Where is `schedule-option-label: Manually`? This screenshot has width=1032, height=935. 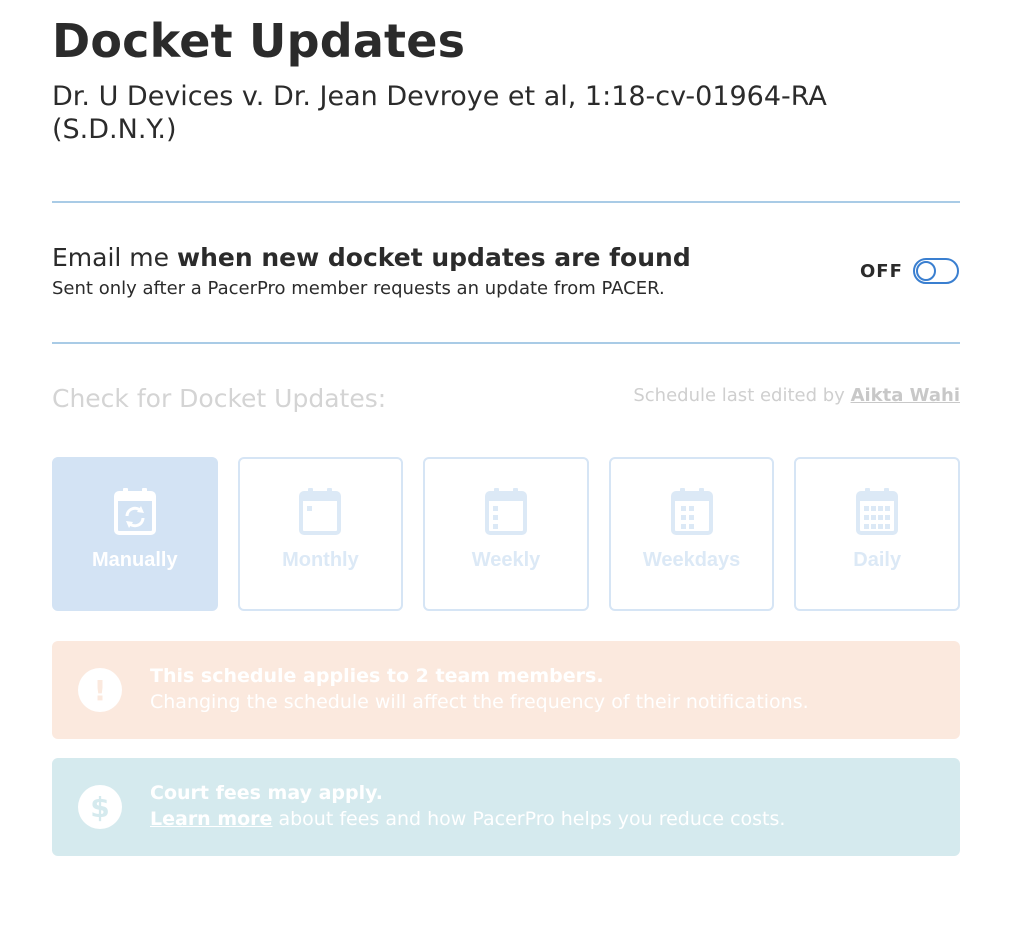
schedule-option-label: Manually is located at coordinates (135, 560).